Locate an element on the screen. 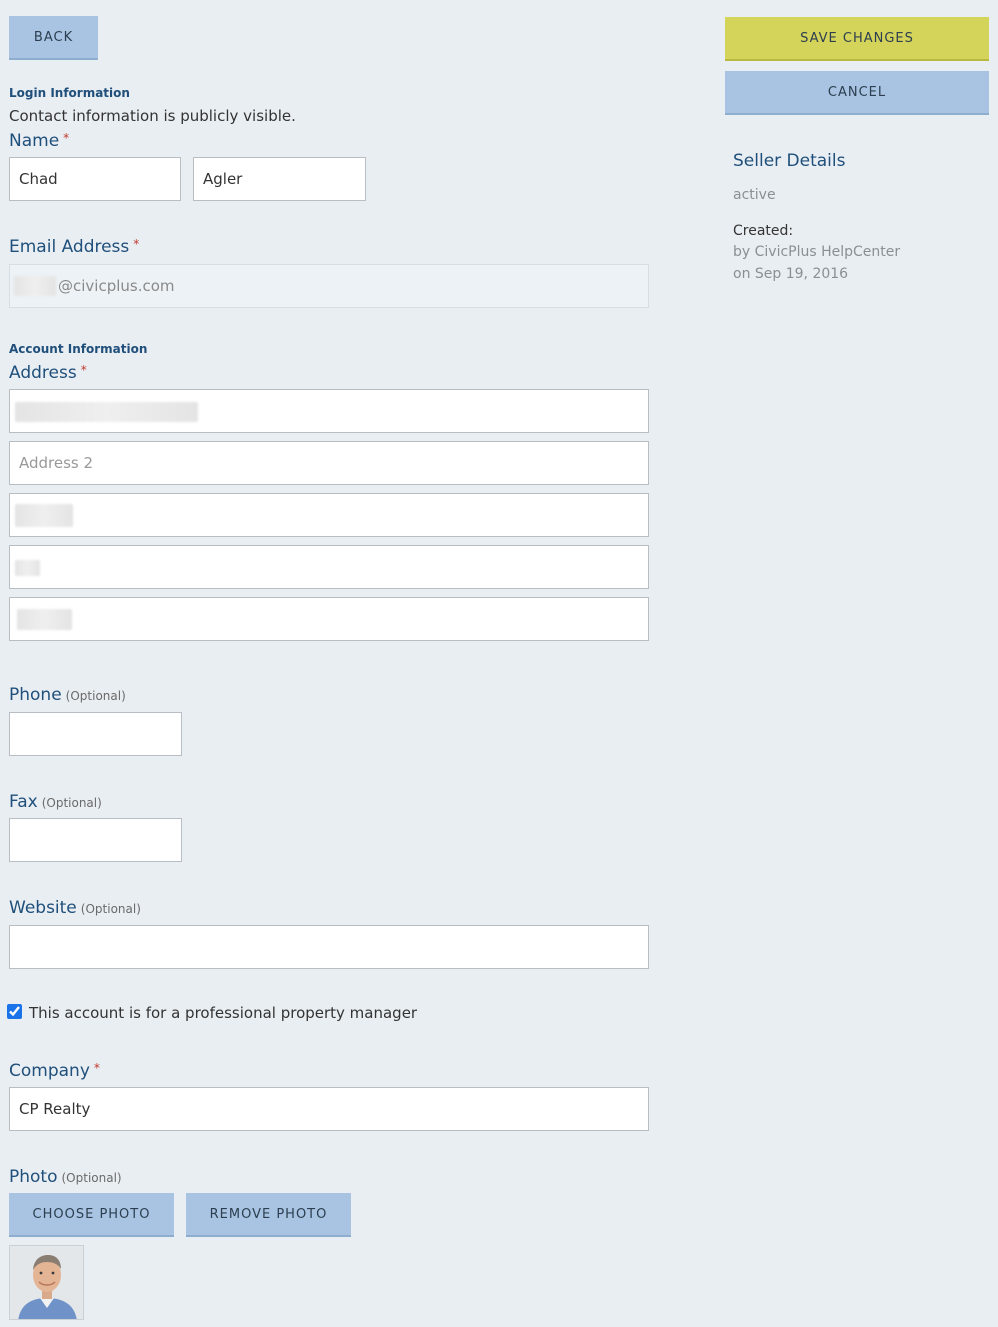 Image resolution: width=998 pixels, height=1327 pixels. avatar is located at coordinates (46, 1282).